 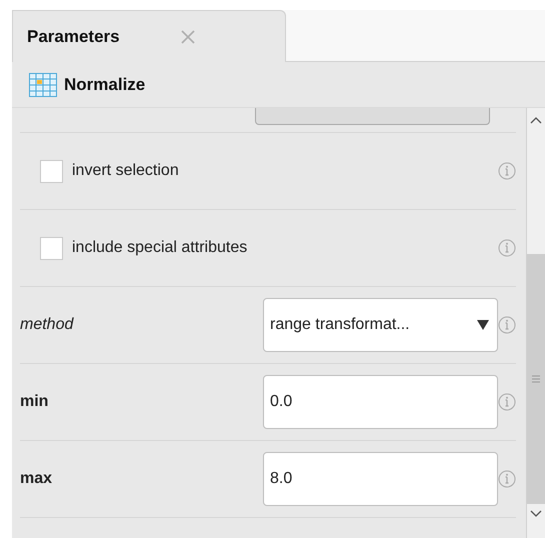 What do you see at coordinates (37, 479) in the screenshot?
I see `parameter-label: max` at bounding box center [37, 479].